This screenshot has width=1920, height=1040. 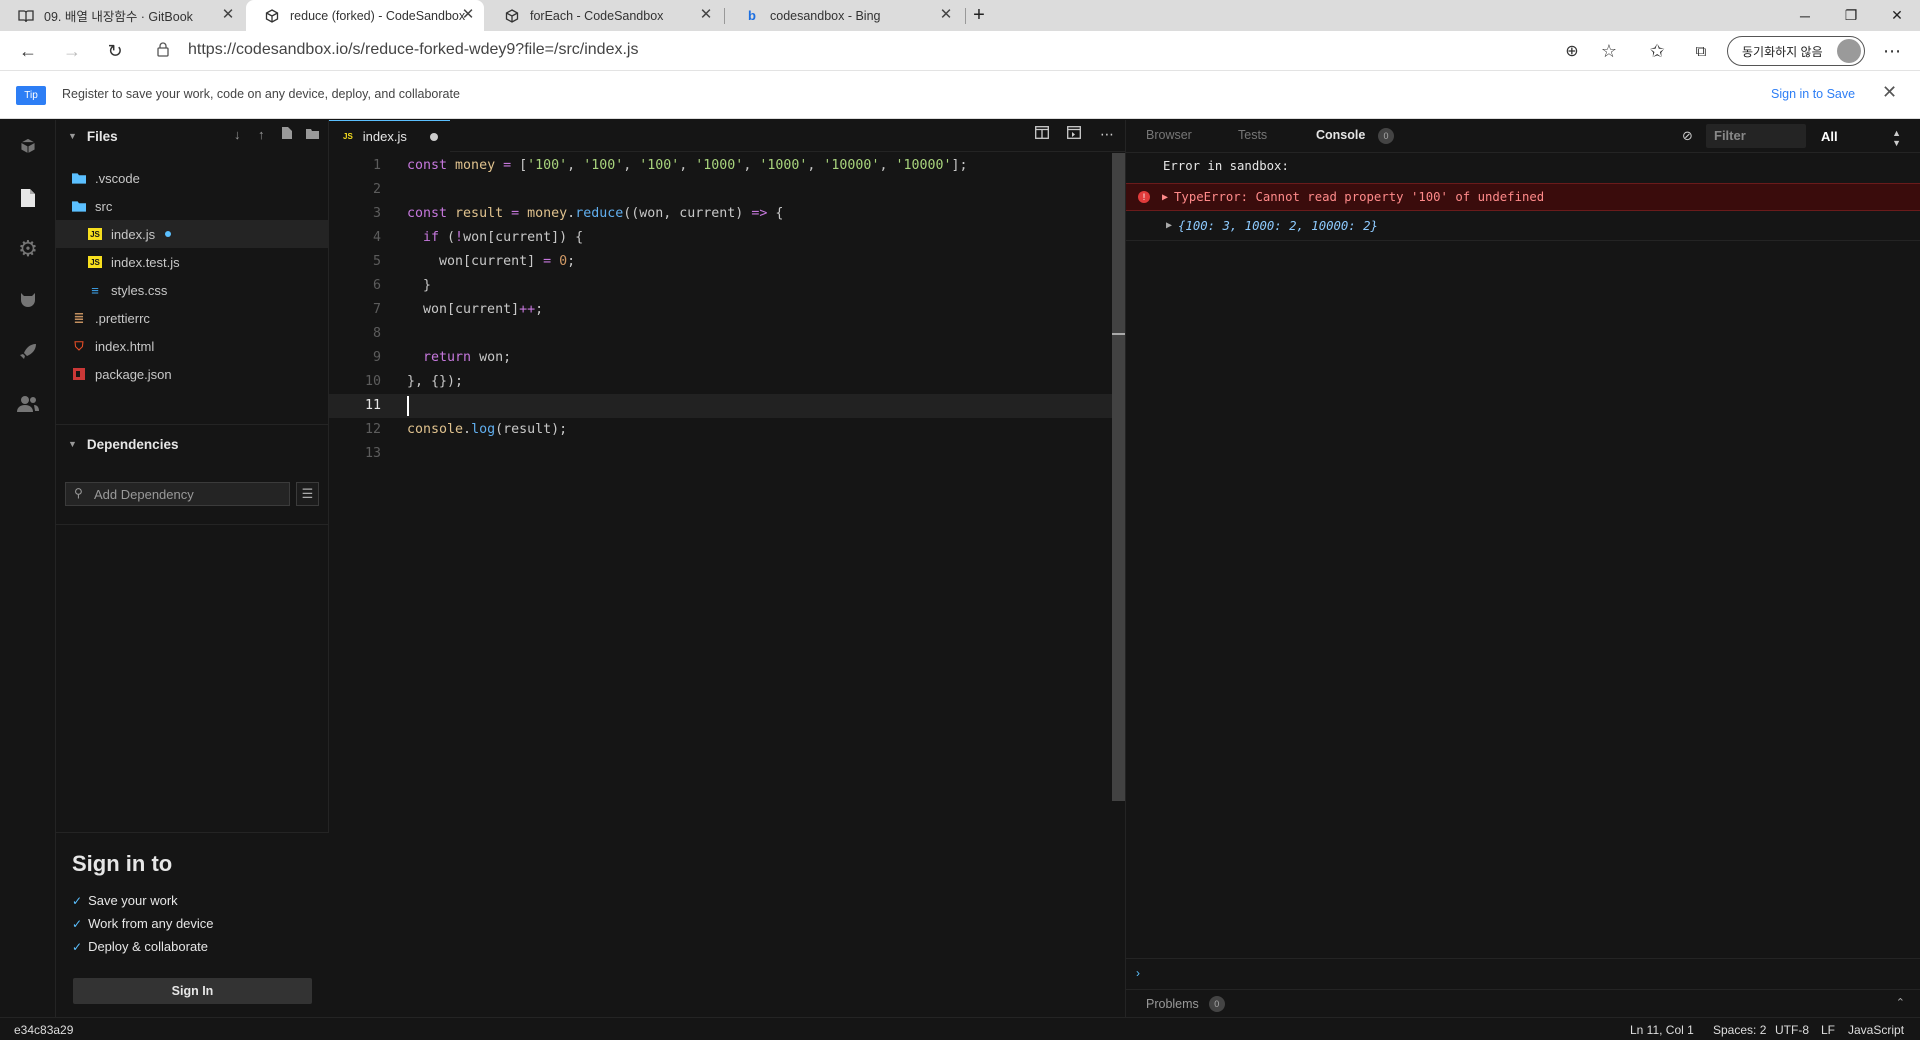 What do you see at coordinates (28, 568) in the screenshot?
I see `activity-bar: ⚙` at bounding box center [28, 568].